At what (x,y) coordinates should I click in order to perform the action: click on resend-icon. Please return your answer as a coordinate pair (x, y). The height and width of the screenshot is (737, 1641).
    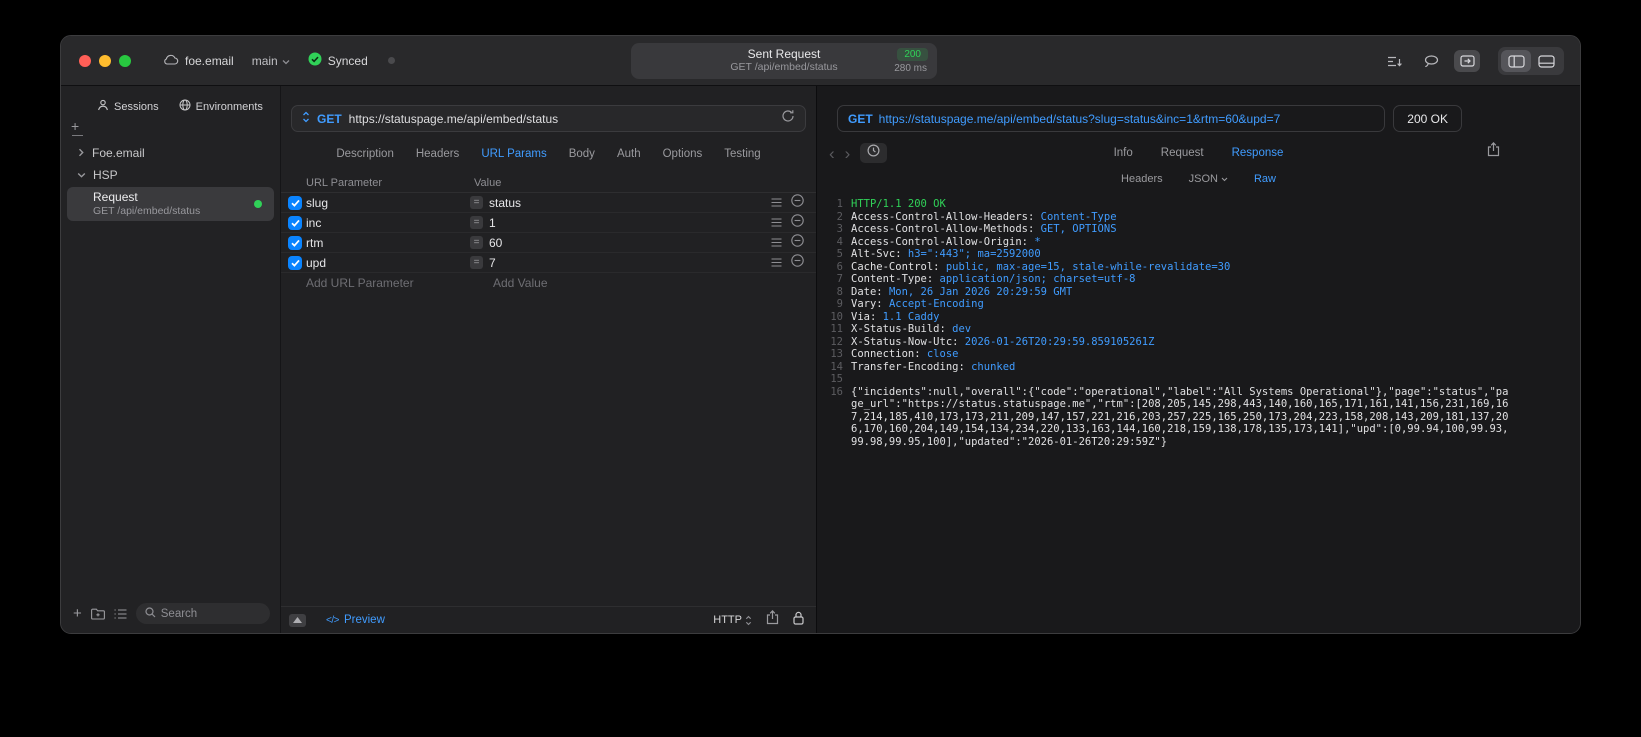
    Looking at the image, I should click on (788, 118).